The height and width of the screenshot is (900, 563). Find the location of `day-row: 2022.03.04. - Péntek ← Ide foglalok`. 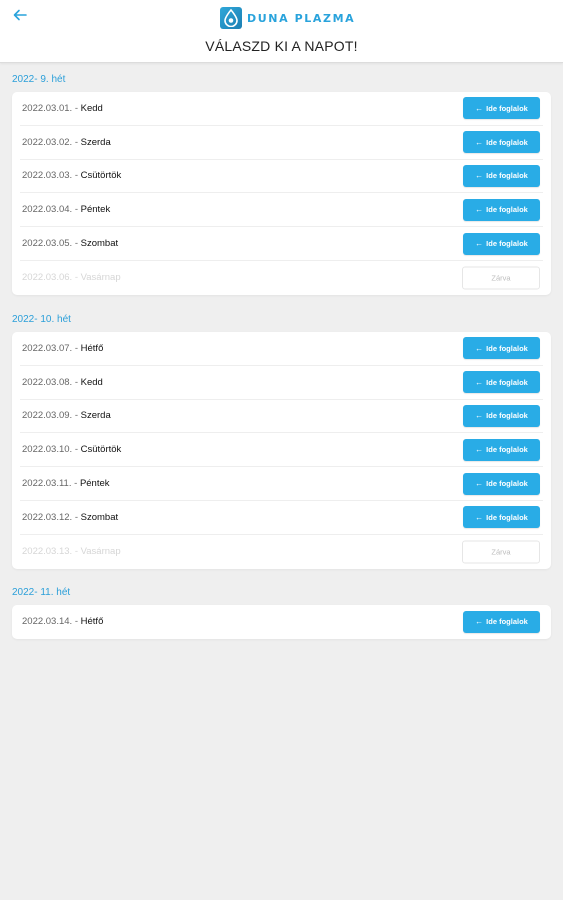

day-row: 2022.03.04. - Péntek ← Ide foglalok is located at coordinates (281, 210).